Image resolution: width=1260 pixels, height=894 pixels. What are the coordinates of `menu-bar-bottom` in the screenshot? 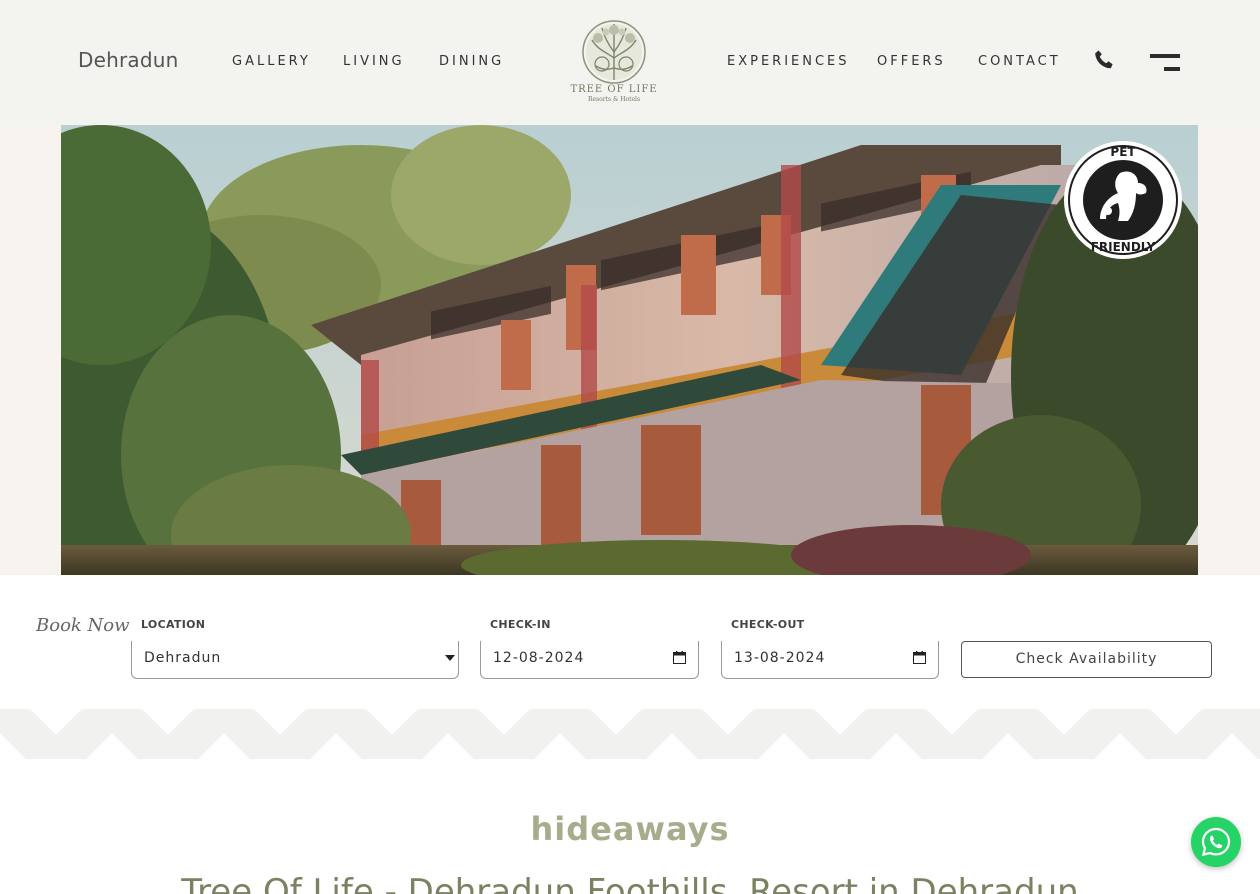 It's located at (1172, 69).